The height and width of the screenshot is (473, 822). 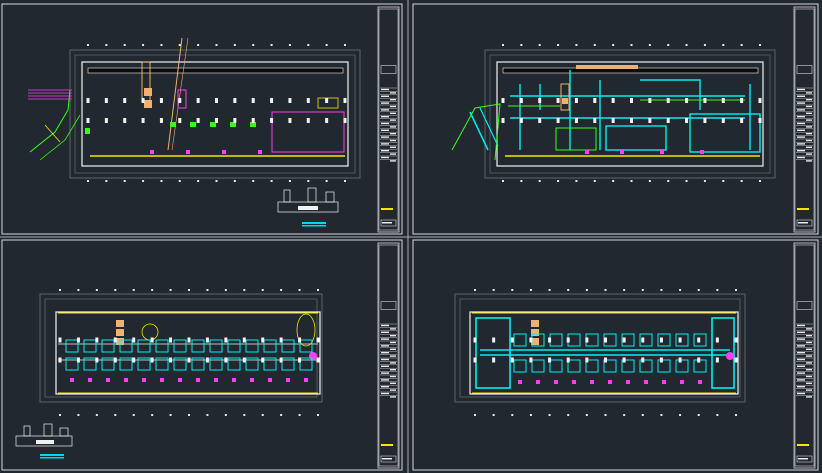 I want to click on plan-top-right, so click(x=613, y=113).